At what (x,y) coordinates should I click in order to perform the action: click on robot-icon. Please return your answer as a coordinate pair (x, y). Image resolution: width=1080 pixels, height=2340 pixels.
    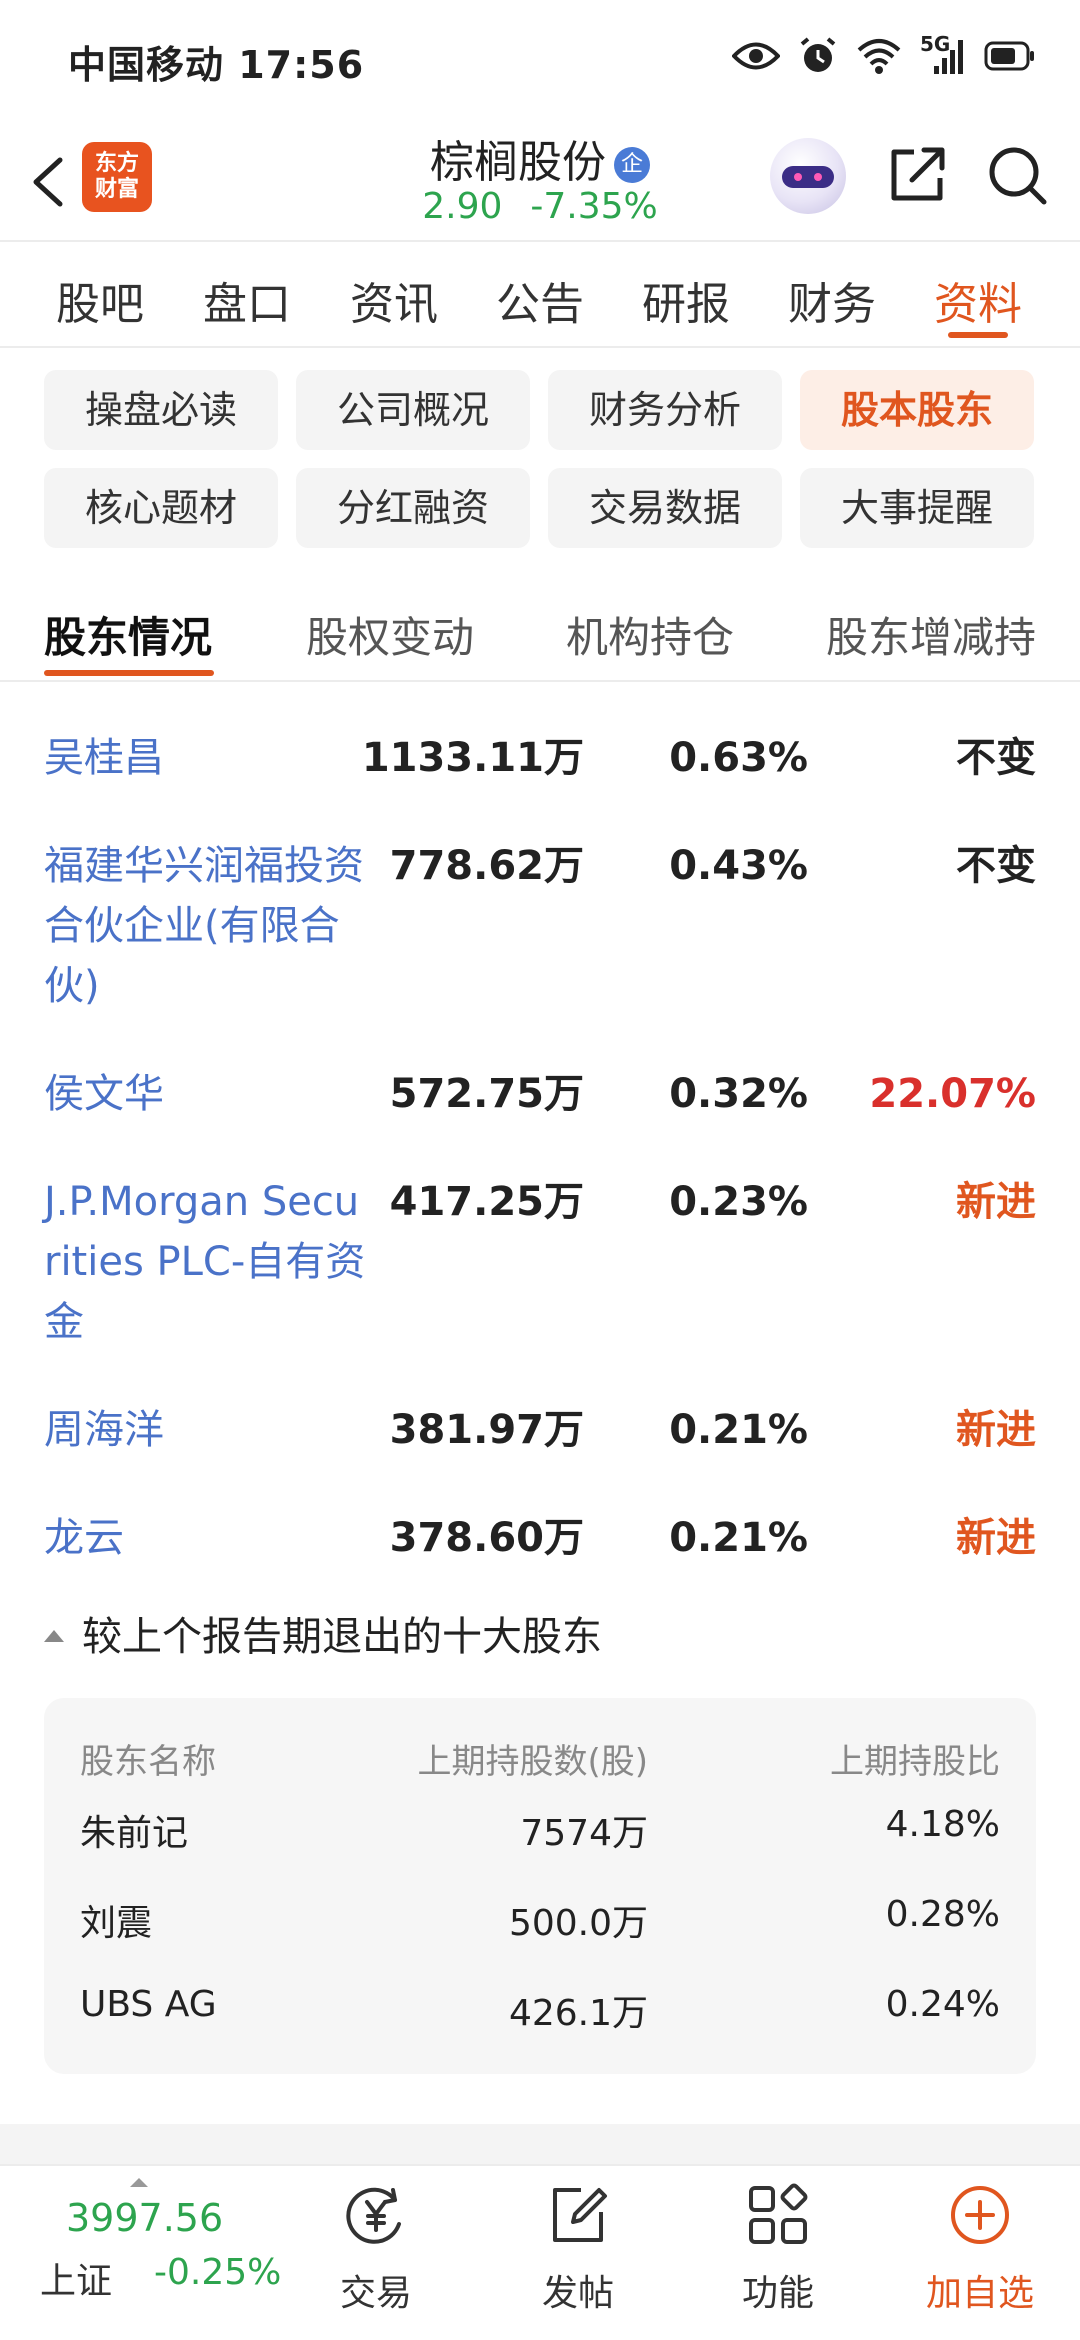
    Looking at the image, I should click on (808, 177).